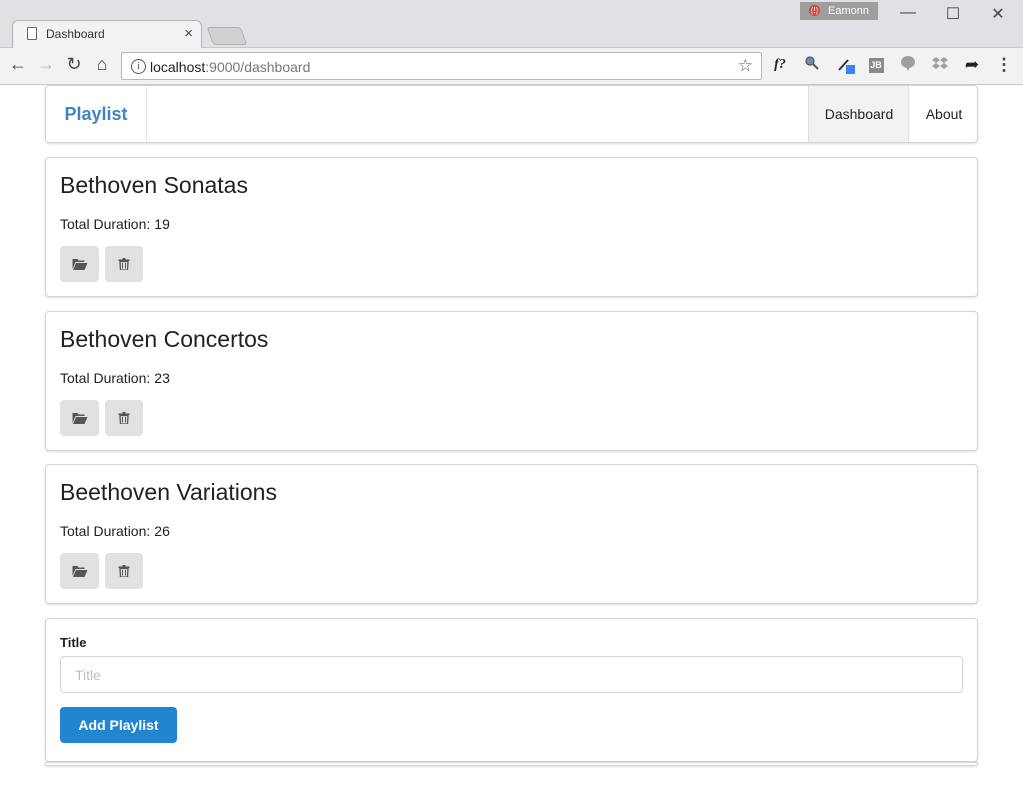  Describe the element at coordinates (96, 114) in the screenshot. I see `brand-link: Playlist` at that location.